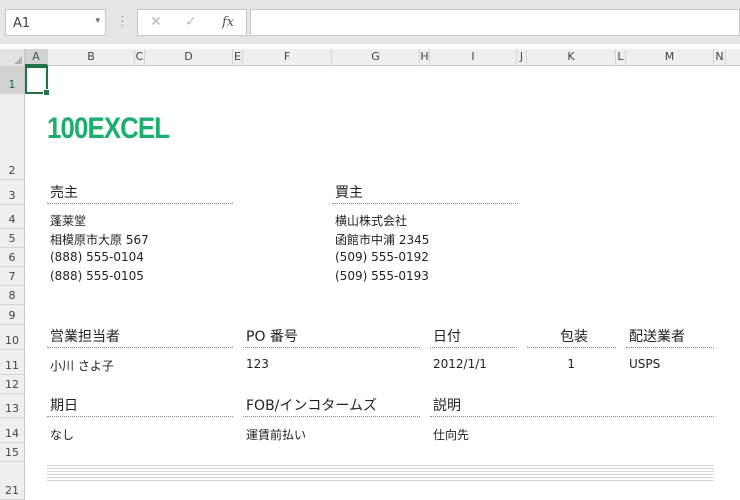  I want to click on row-header-21: 21, so click(12, 481).